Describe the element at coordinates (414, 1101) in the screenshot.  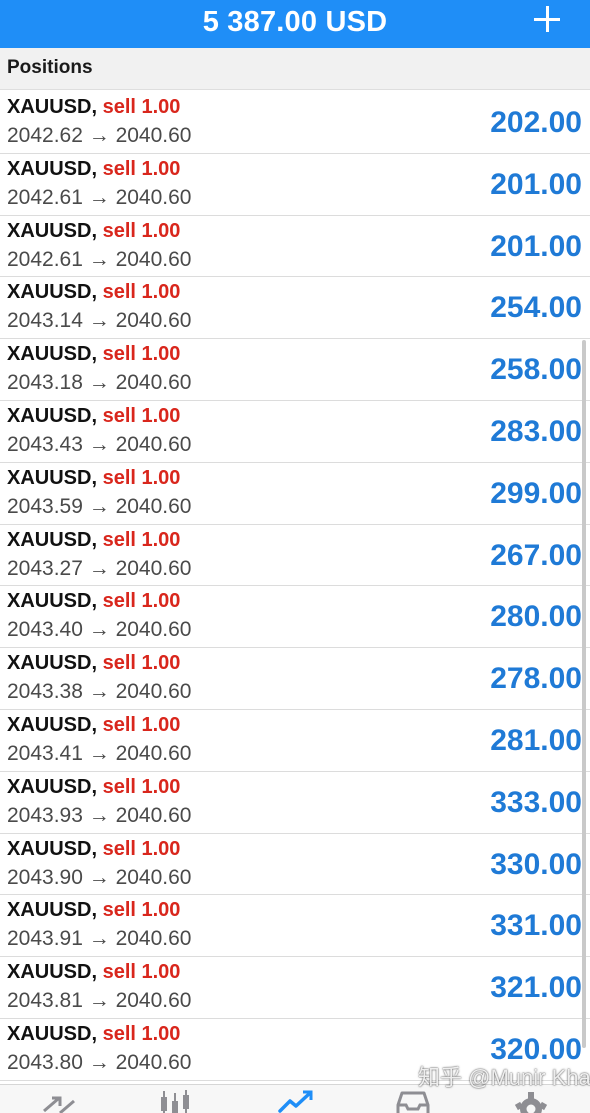
I see `history-icon` at that location.